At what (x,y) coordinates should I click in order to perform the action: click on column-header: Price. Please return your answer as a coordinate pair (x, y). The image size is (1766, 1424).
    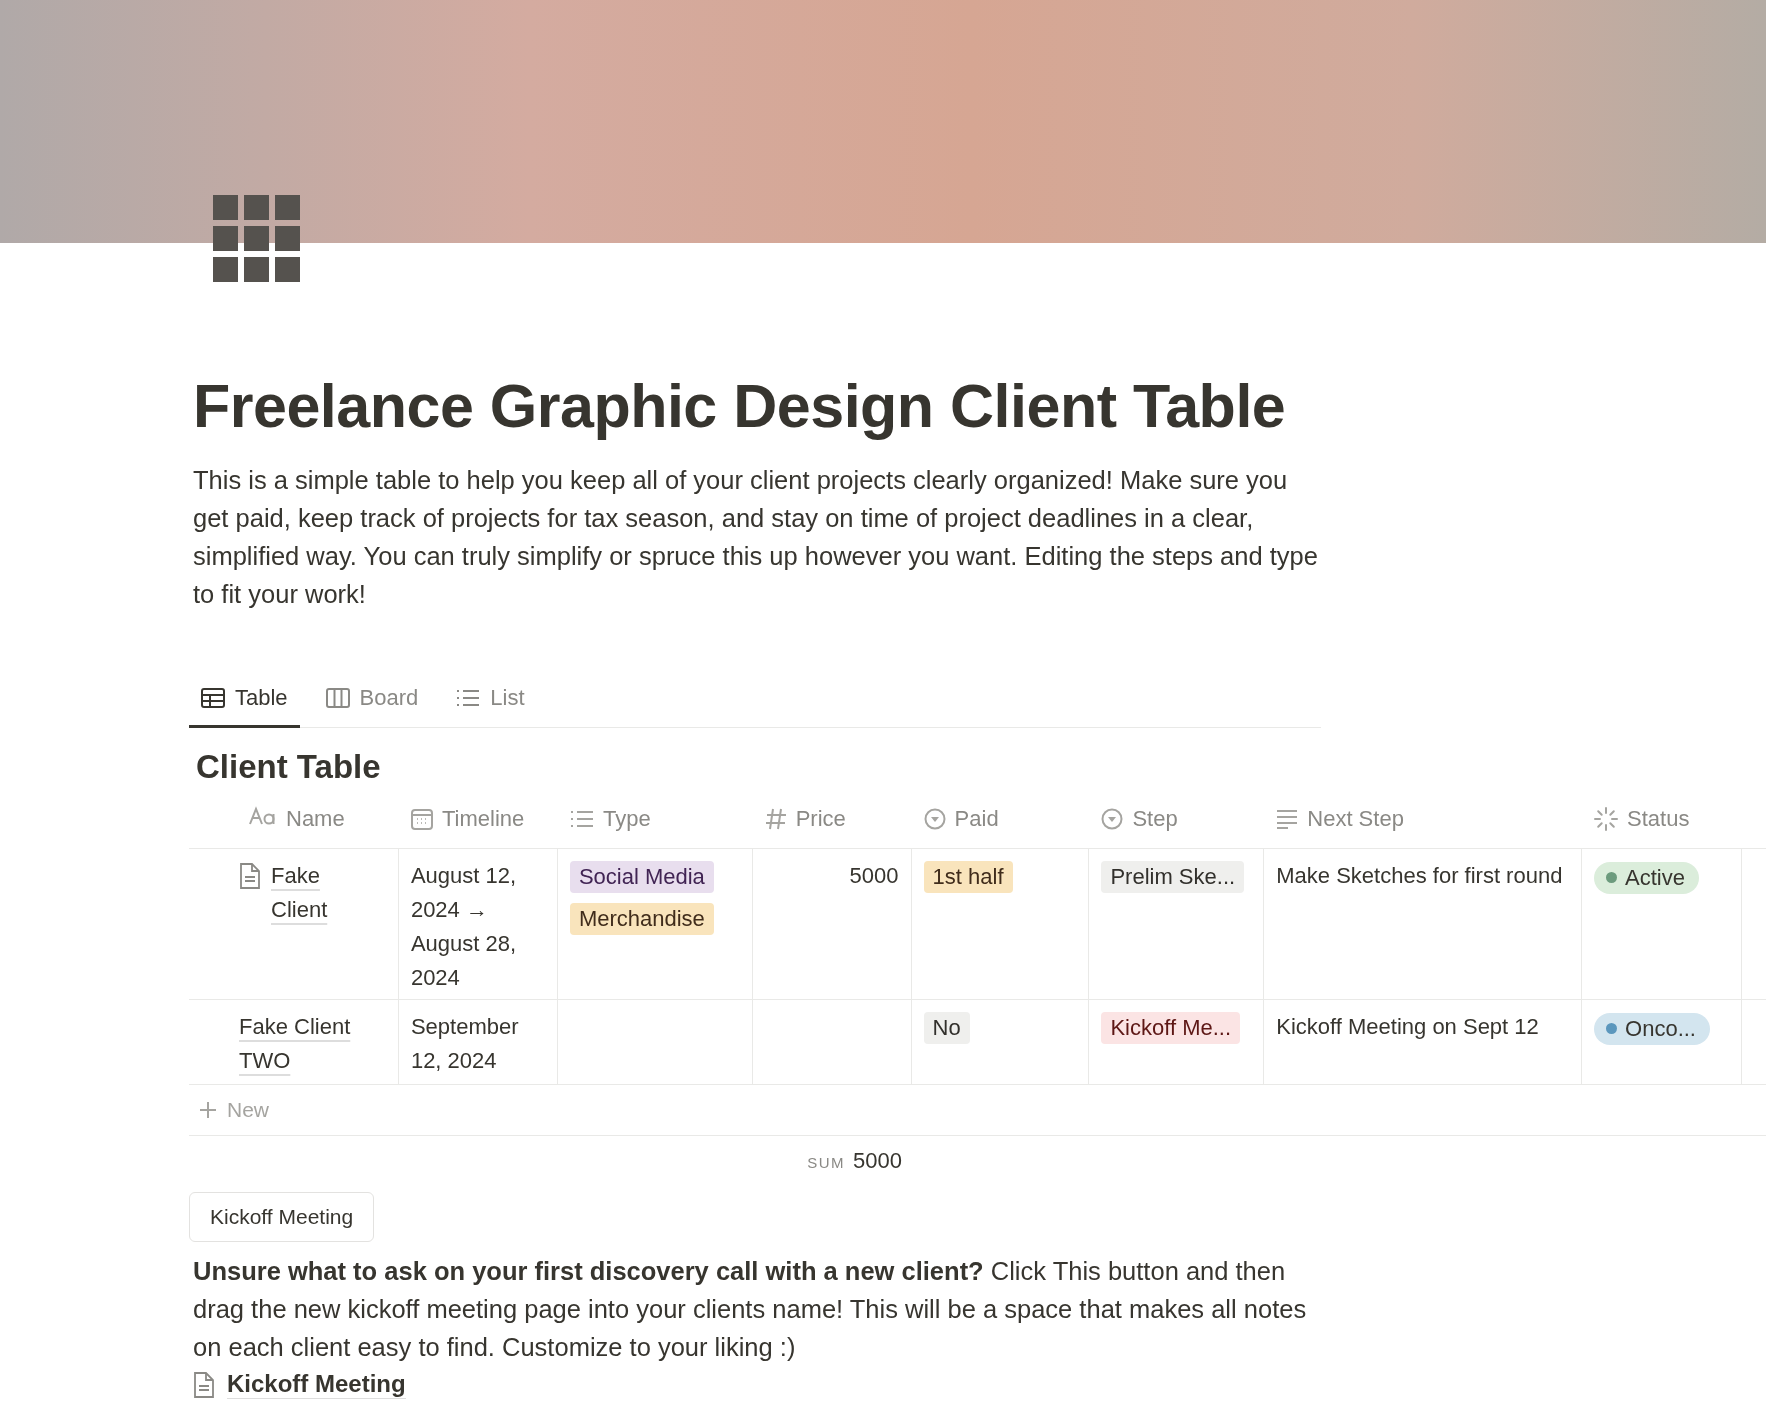
    Looking at the image, I should click on (820, 819).